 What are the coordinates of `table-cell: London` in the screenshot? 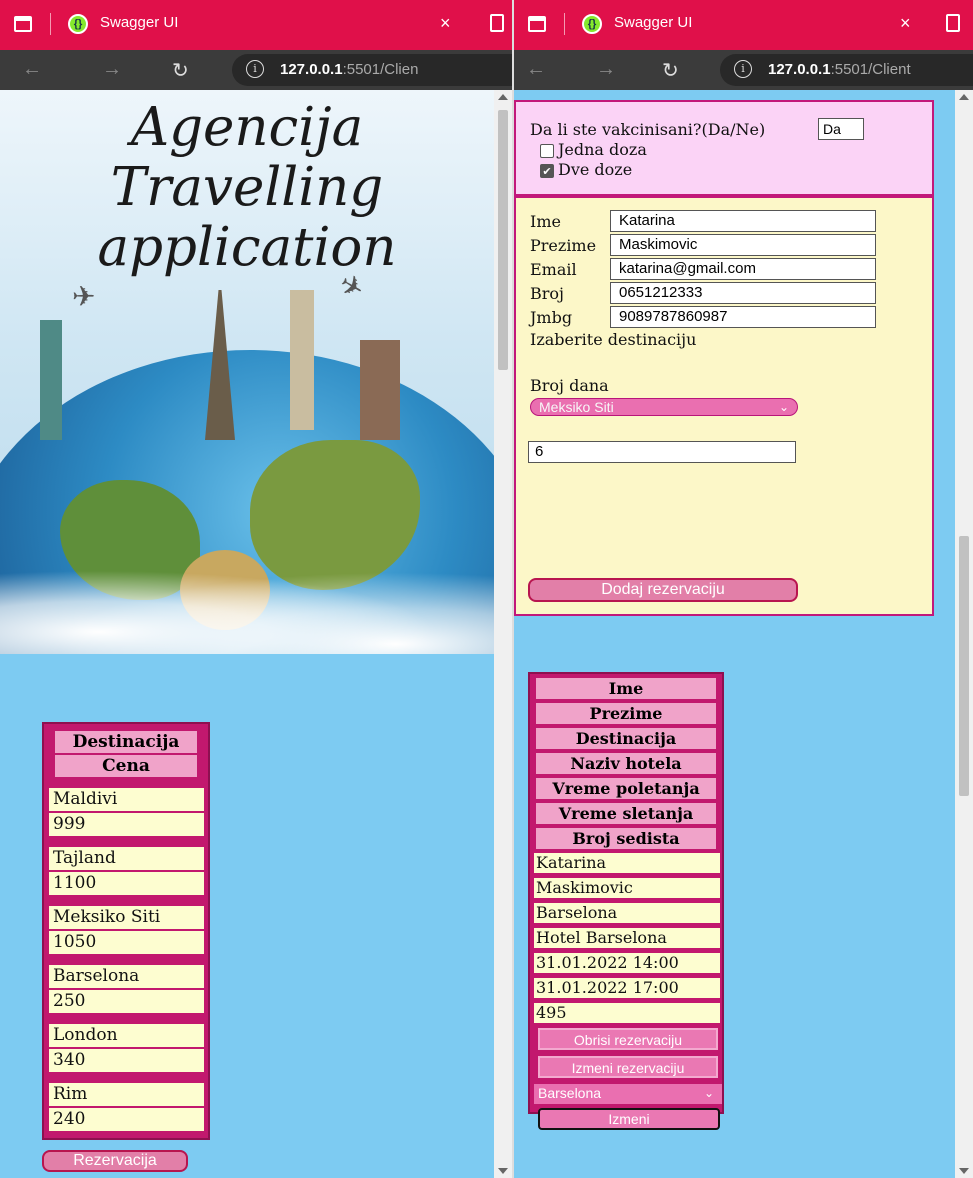 It's located at (126, 1035).